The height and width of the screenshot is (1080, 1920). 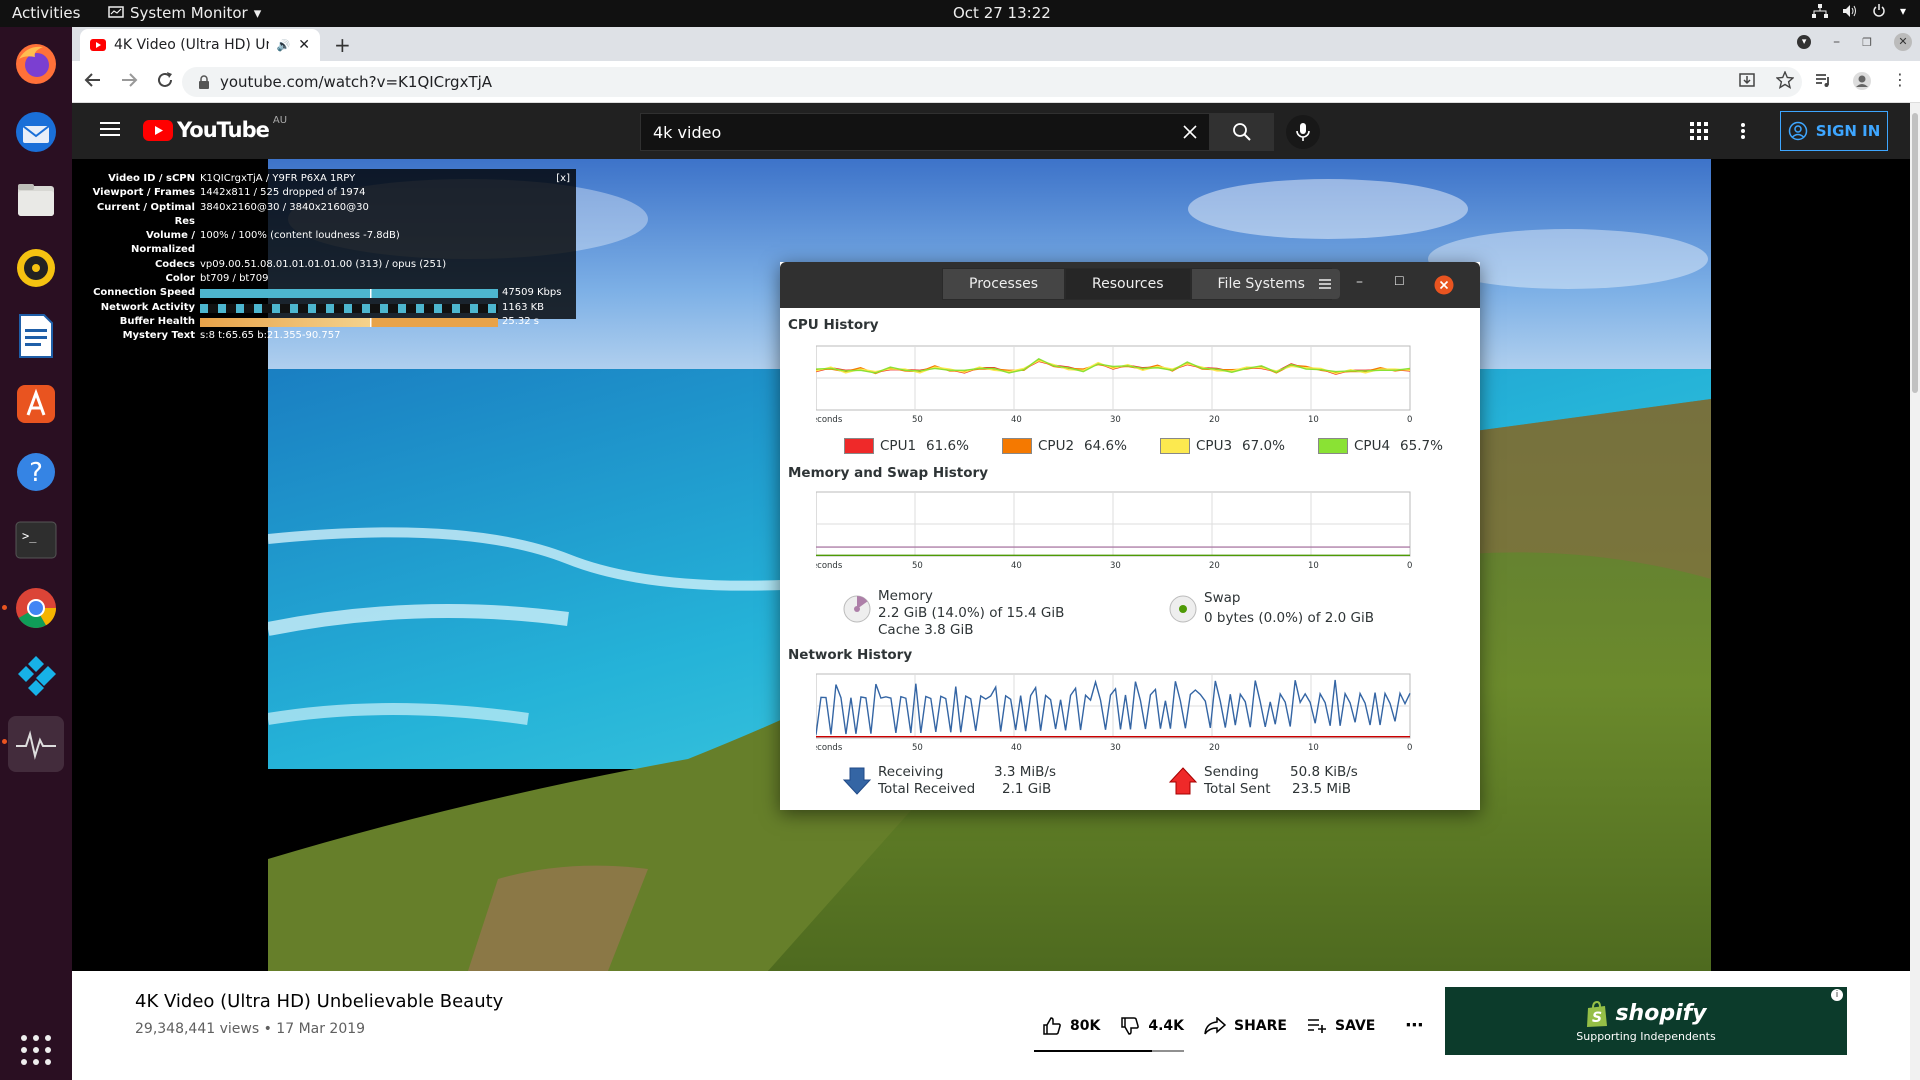 What do you see at coordinates (1303, 132) in the screenshot?
I see `voice-search-button` at bounding box center [1303, 132].